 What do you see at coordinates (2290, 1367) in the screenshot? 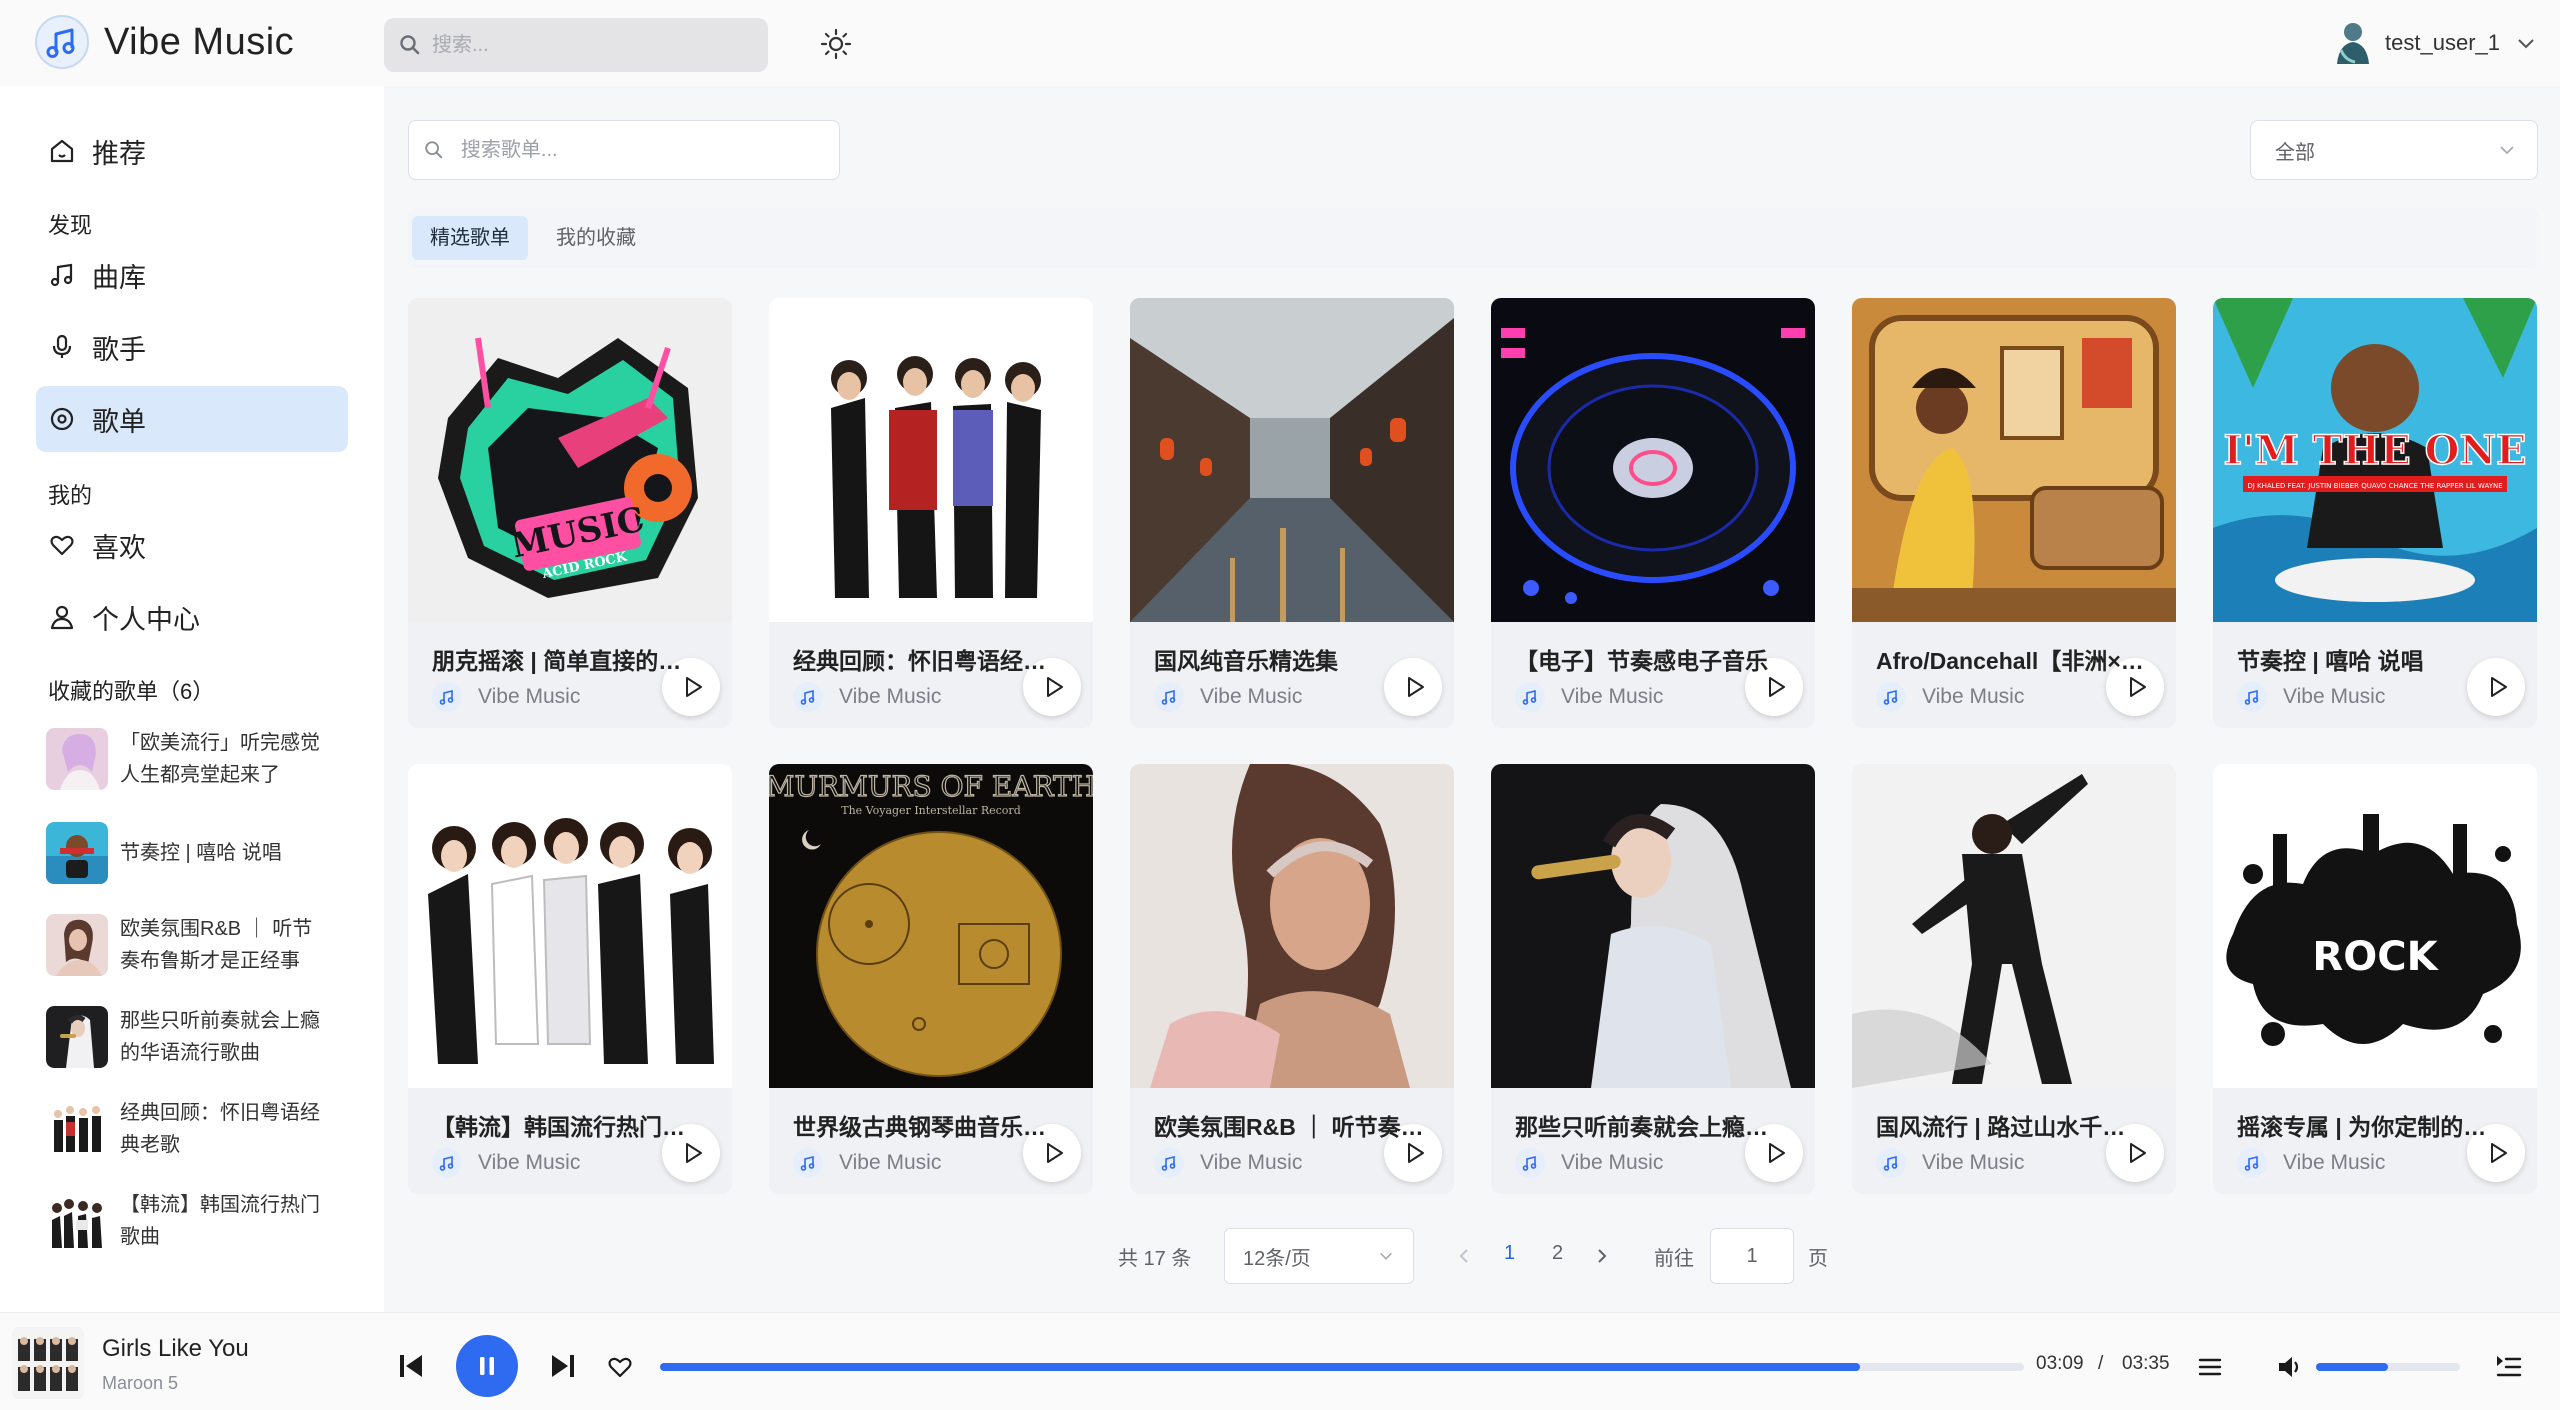
I see `volume-icon` at bounding box center [2290, 1367].